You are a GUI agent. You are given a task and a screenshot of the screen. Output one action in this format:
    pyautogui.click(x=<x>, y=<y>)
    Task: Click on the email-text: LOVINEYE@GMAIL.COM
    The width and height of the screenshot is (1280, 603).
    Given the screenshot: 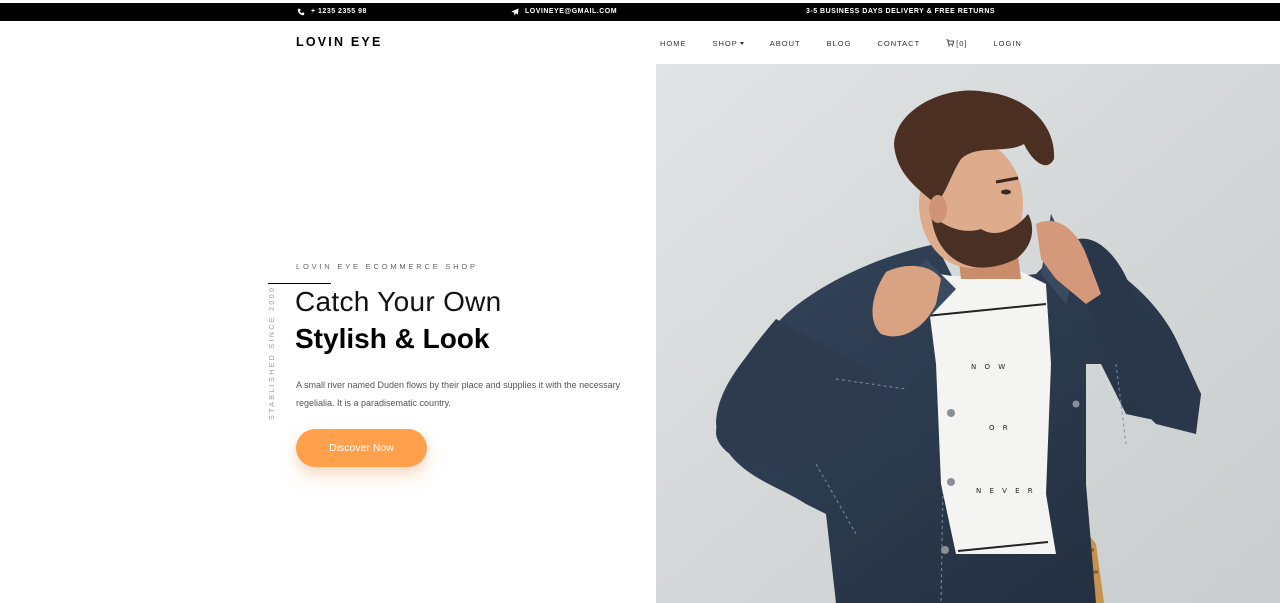 What is the action you would take?
    pyautogui.click(x=571, y=11)
    